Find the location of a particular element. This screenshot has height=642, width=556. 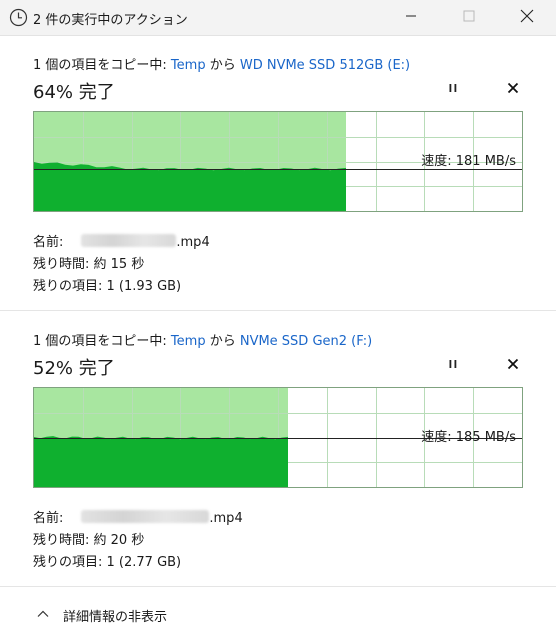

time-remaining: 残り時間: 約 15 秒 is located at coordinates (89, 264).